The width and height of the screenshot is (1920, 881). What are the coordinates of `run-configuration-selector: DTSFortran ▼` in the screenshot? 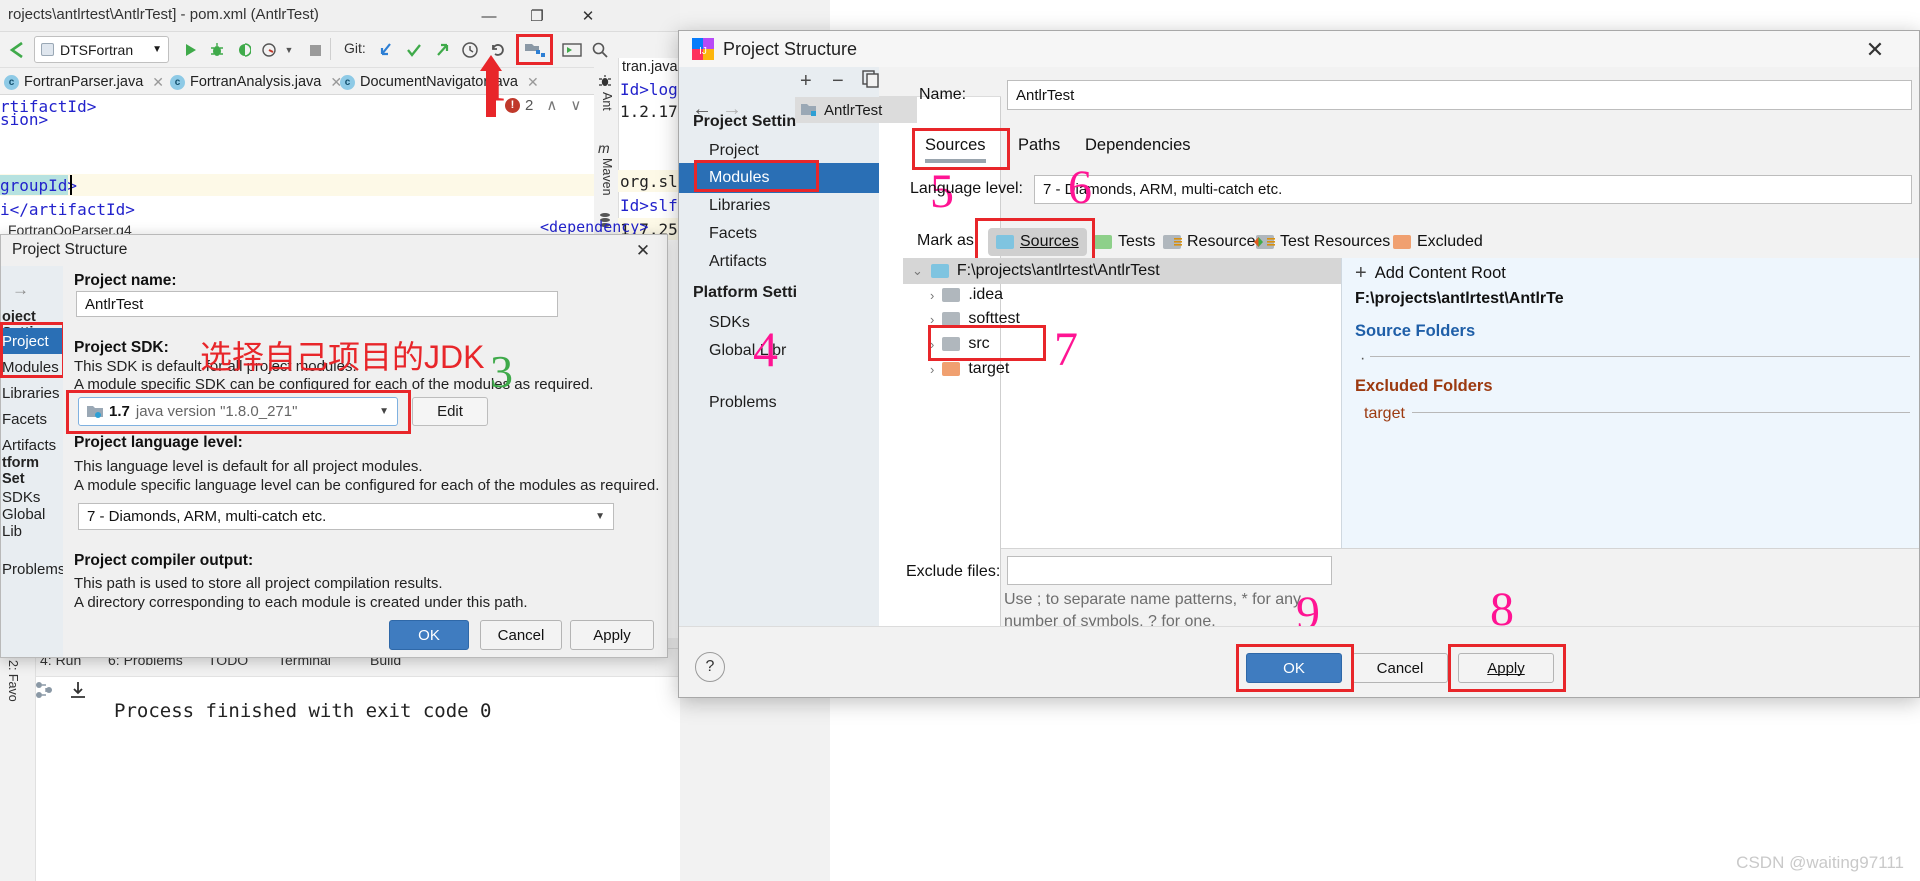 It's located at (101, 49).